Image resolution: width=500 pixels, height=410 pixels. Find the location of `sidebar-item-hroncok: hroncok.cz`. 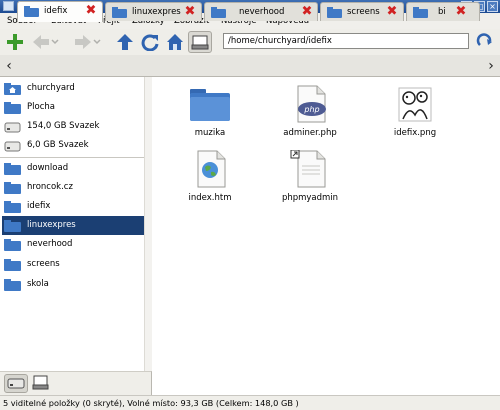

sidebar-item-hroncok: hroncok.cz is located at coordinates (76, 187).